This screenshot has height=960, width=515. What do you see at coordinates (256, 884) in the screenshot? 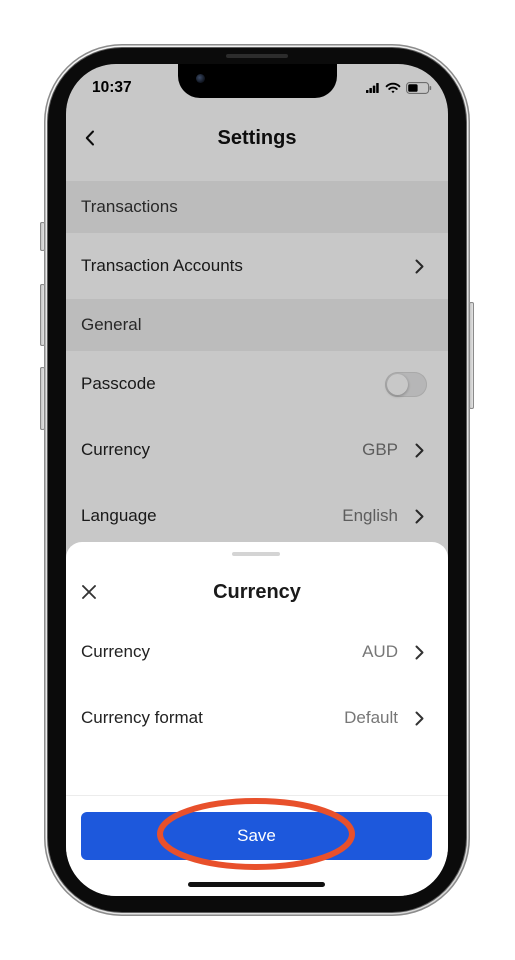
I see `home-indicator` at bounding box center [256, 884].